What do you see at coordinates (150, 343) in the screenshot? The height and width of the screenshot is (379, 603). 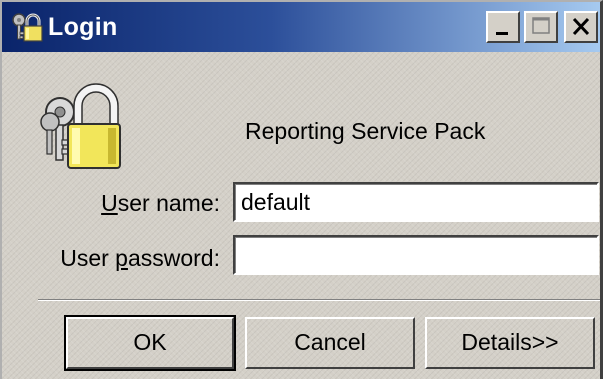 I see `ok-button: OK` at bounding box center [150, 343].